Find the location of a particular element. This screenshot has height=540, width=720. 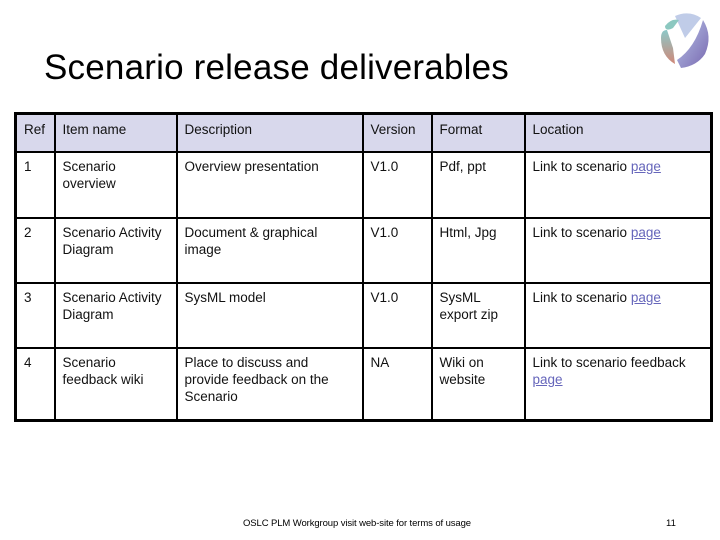

cell-format: Pdf, ppt is located at coordinates (478, 185).